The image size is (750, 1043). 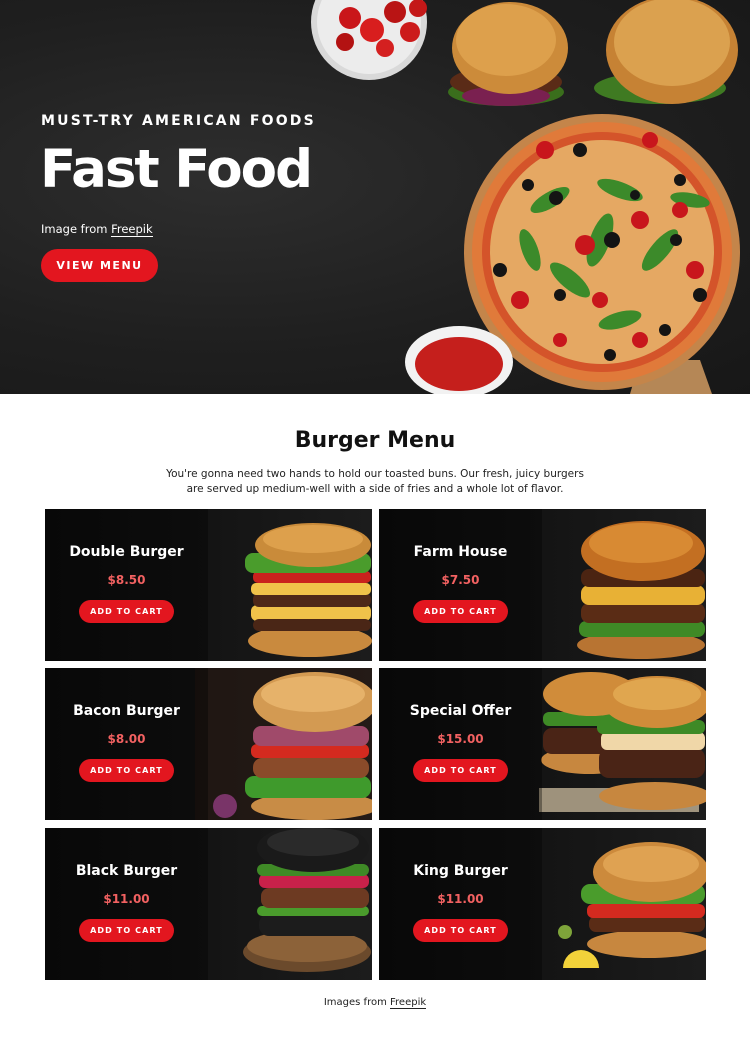 I want to click on hero-credit-prefix: Image from, so click(x=76, y=229).